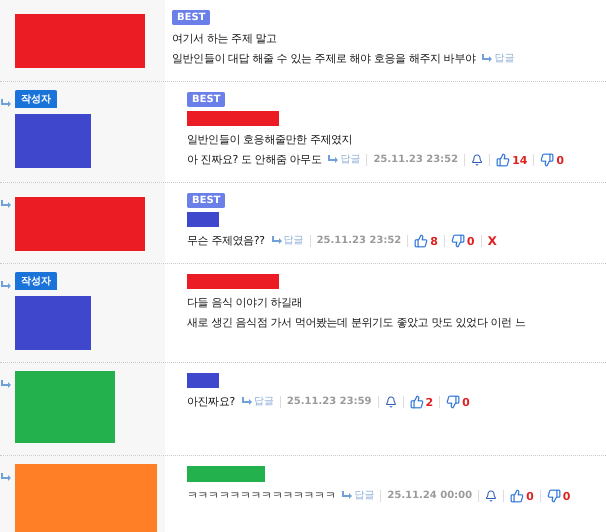 This screenshot has width=606, height=532. Describe the element at coordinates (269, 140) in the screenshot. I see `comment-text: 일반인들이 호응해줄만한 주제였지` at that location.